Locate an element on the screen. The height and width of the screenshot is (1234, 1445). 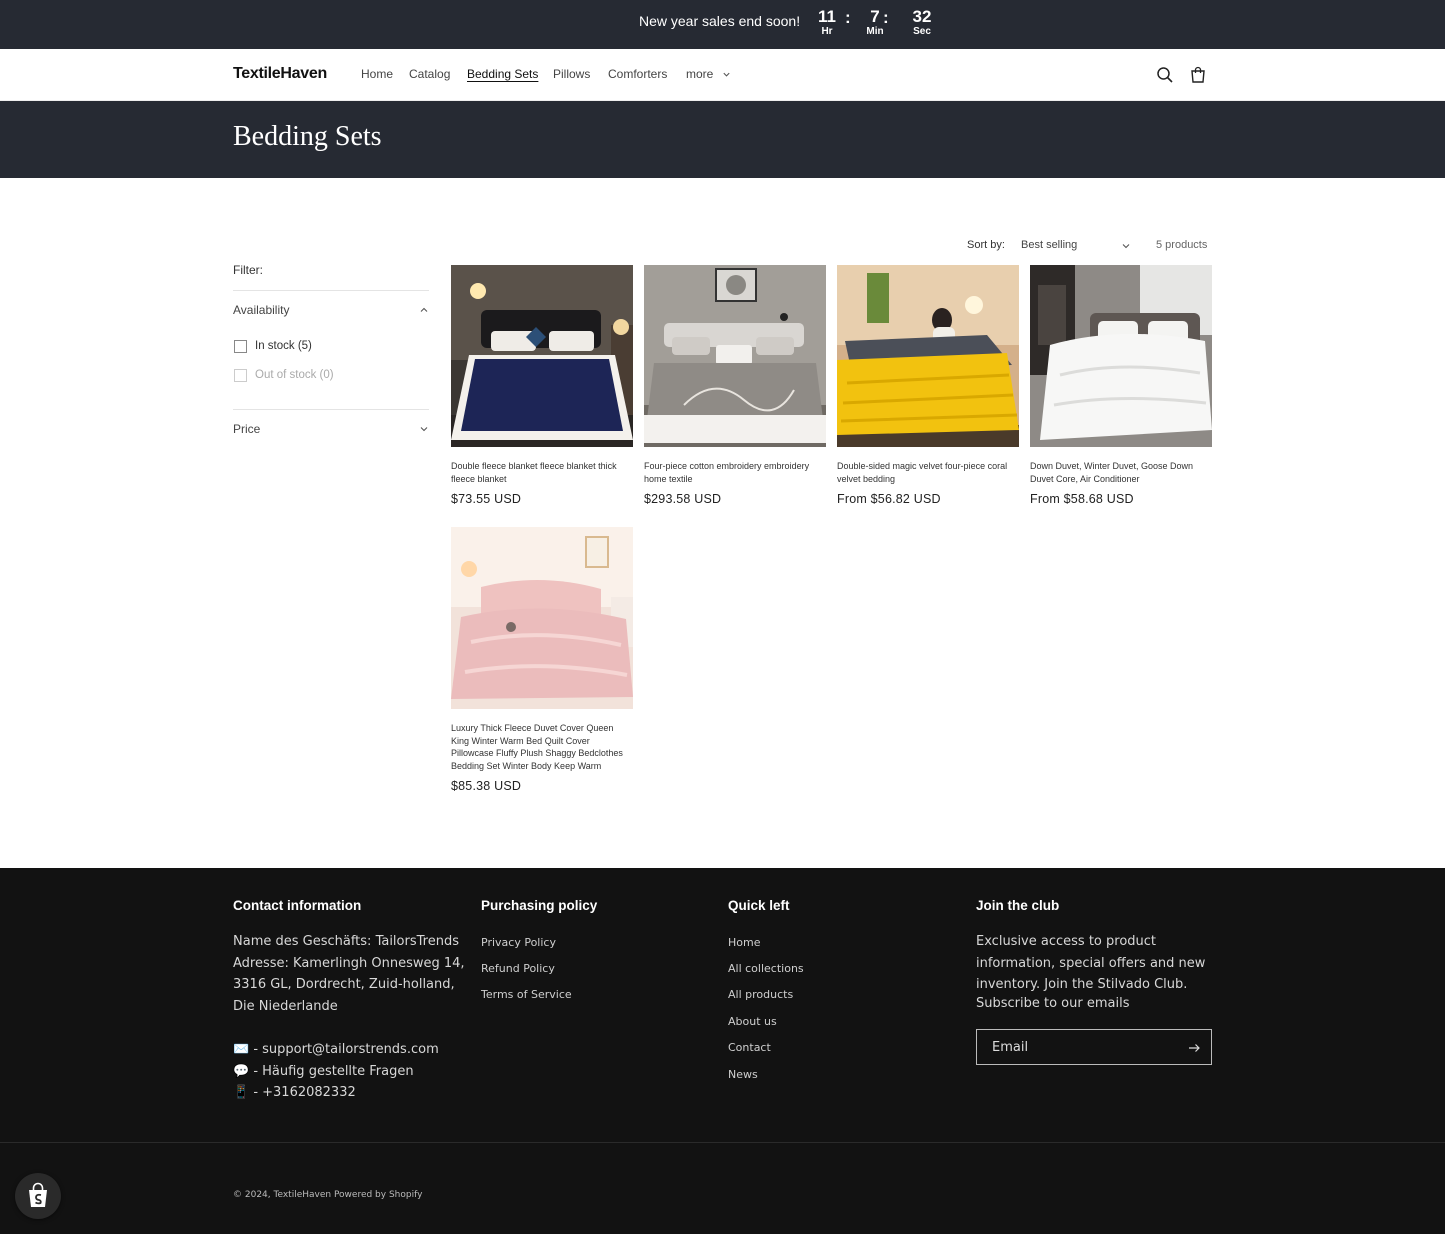
chevron-up-icon is located at coordinates (424, 310).